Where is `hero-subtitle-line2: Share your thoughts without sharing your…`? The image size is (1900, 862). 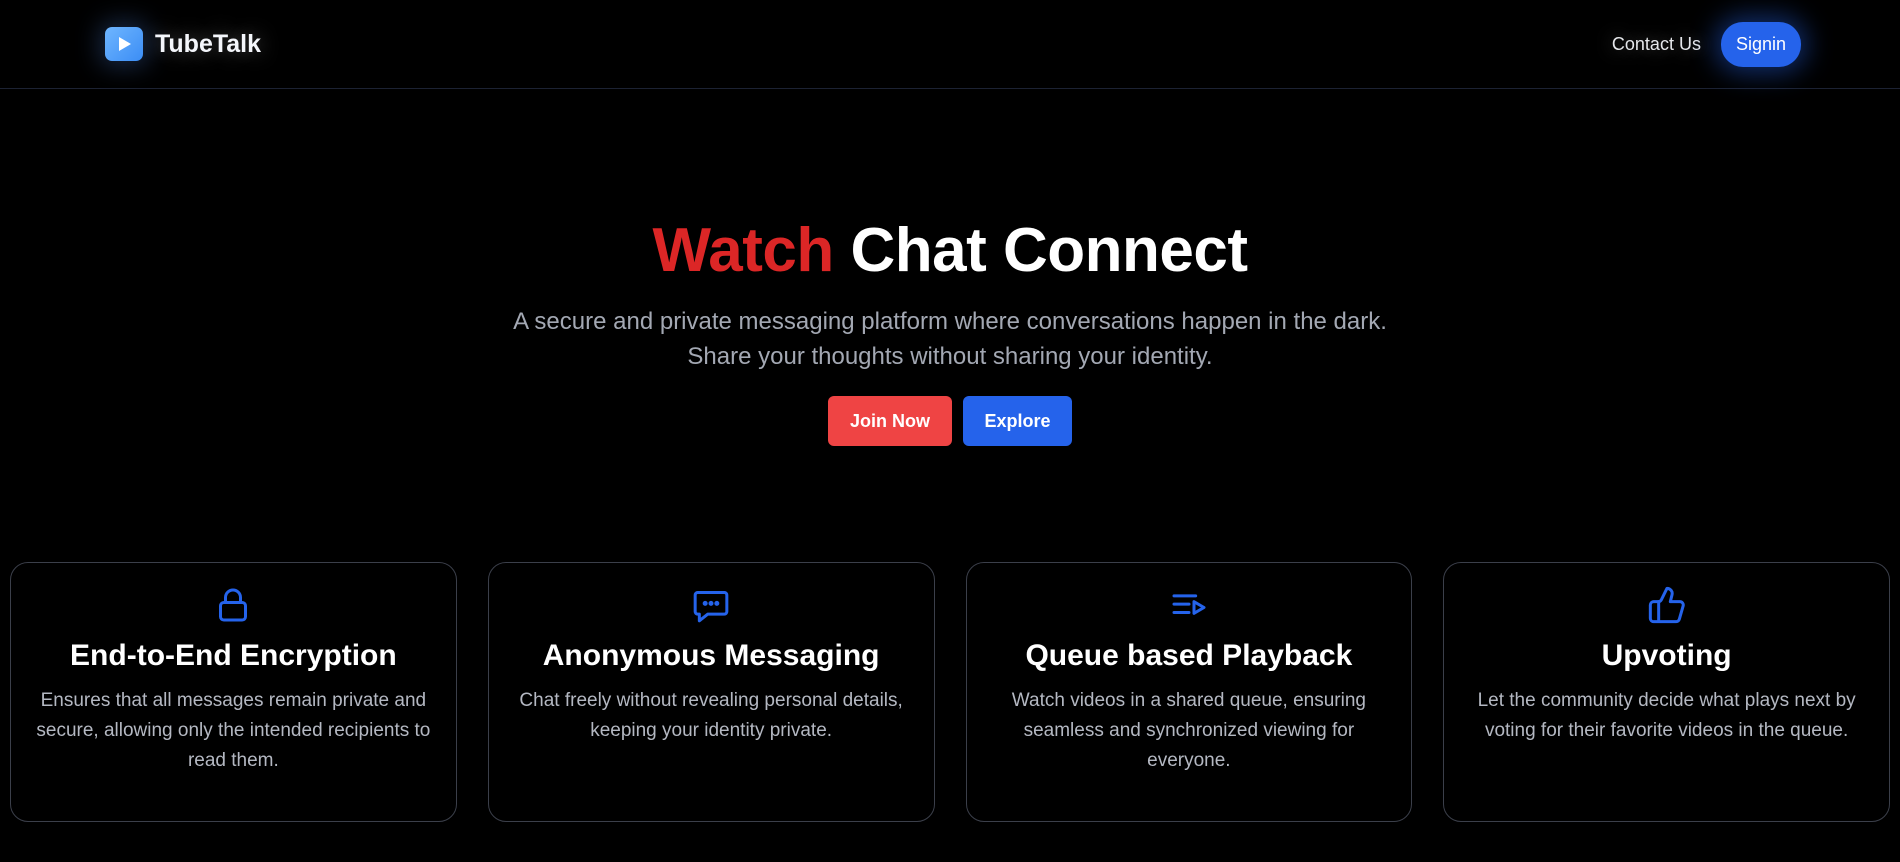
hero-subtitle-line2: Share your thoughts without sharing your… is located at coordinates (950, 356).